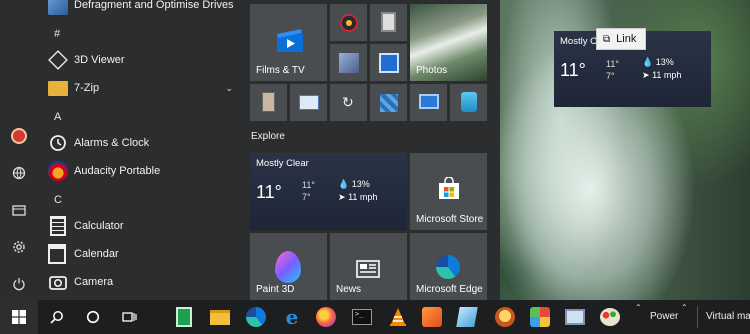  I want to click on link-tooltip: ⧉ Link, so click(621, 39).